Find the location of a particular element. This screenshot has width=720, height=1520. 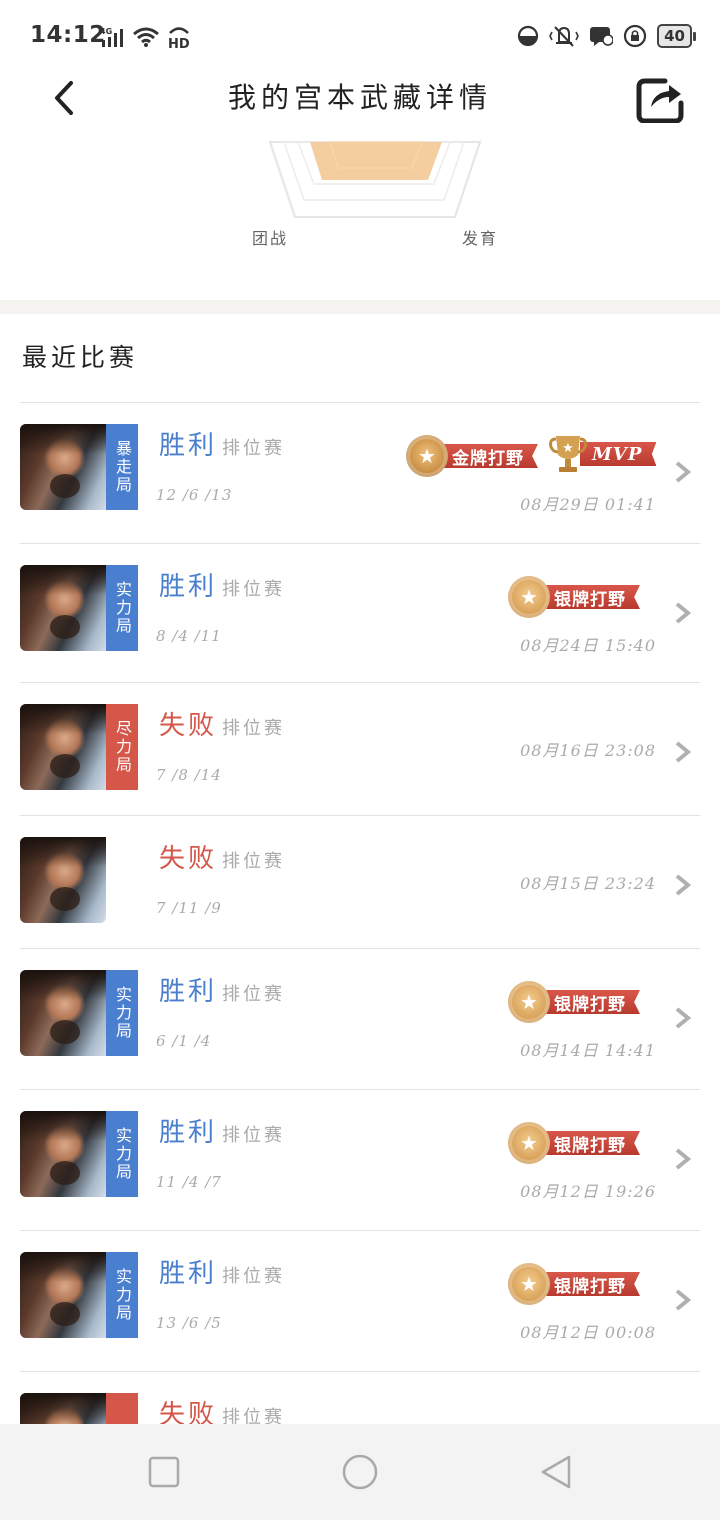

match-time: 08月12日 19:26 is located at coordinates (588, 1191).